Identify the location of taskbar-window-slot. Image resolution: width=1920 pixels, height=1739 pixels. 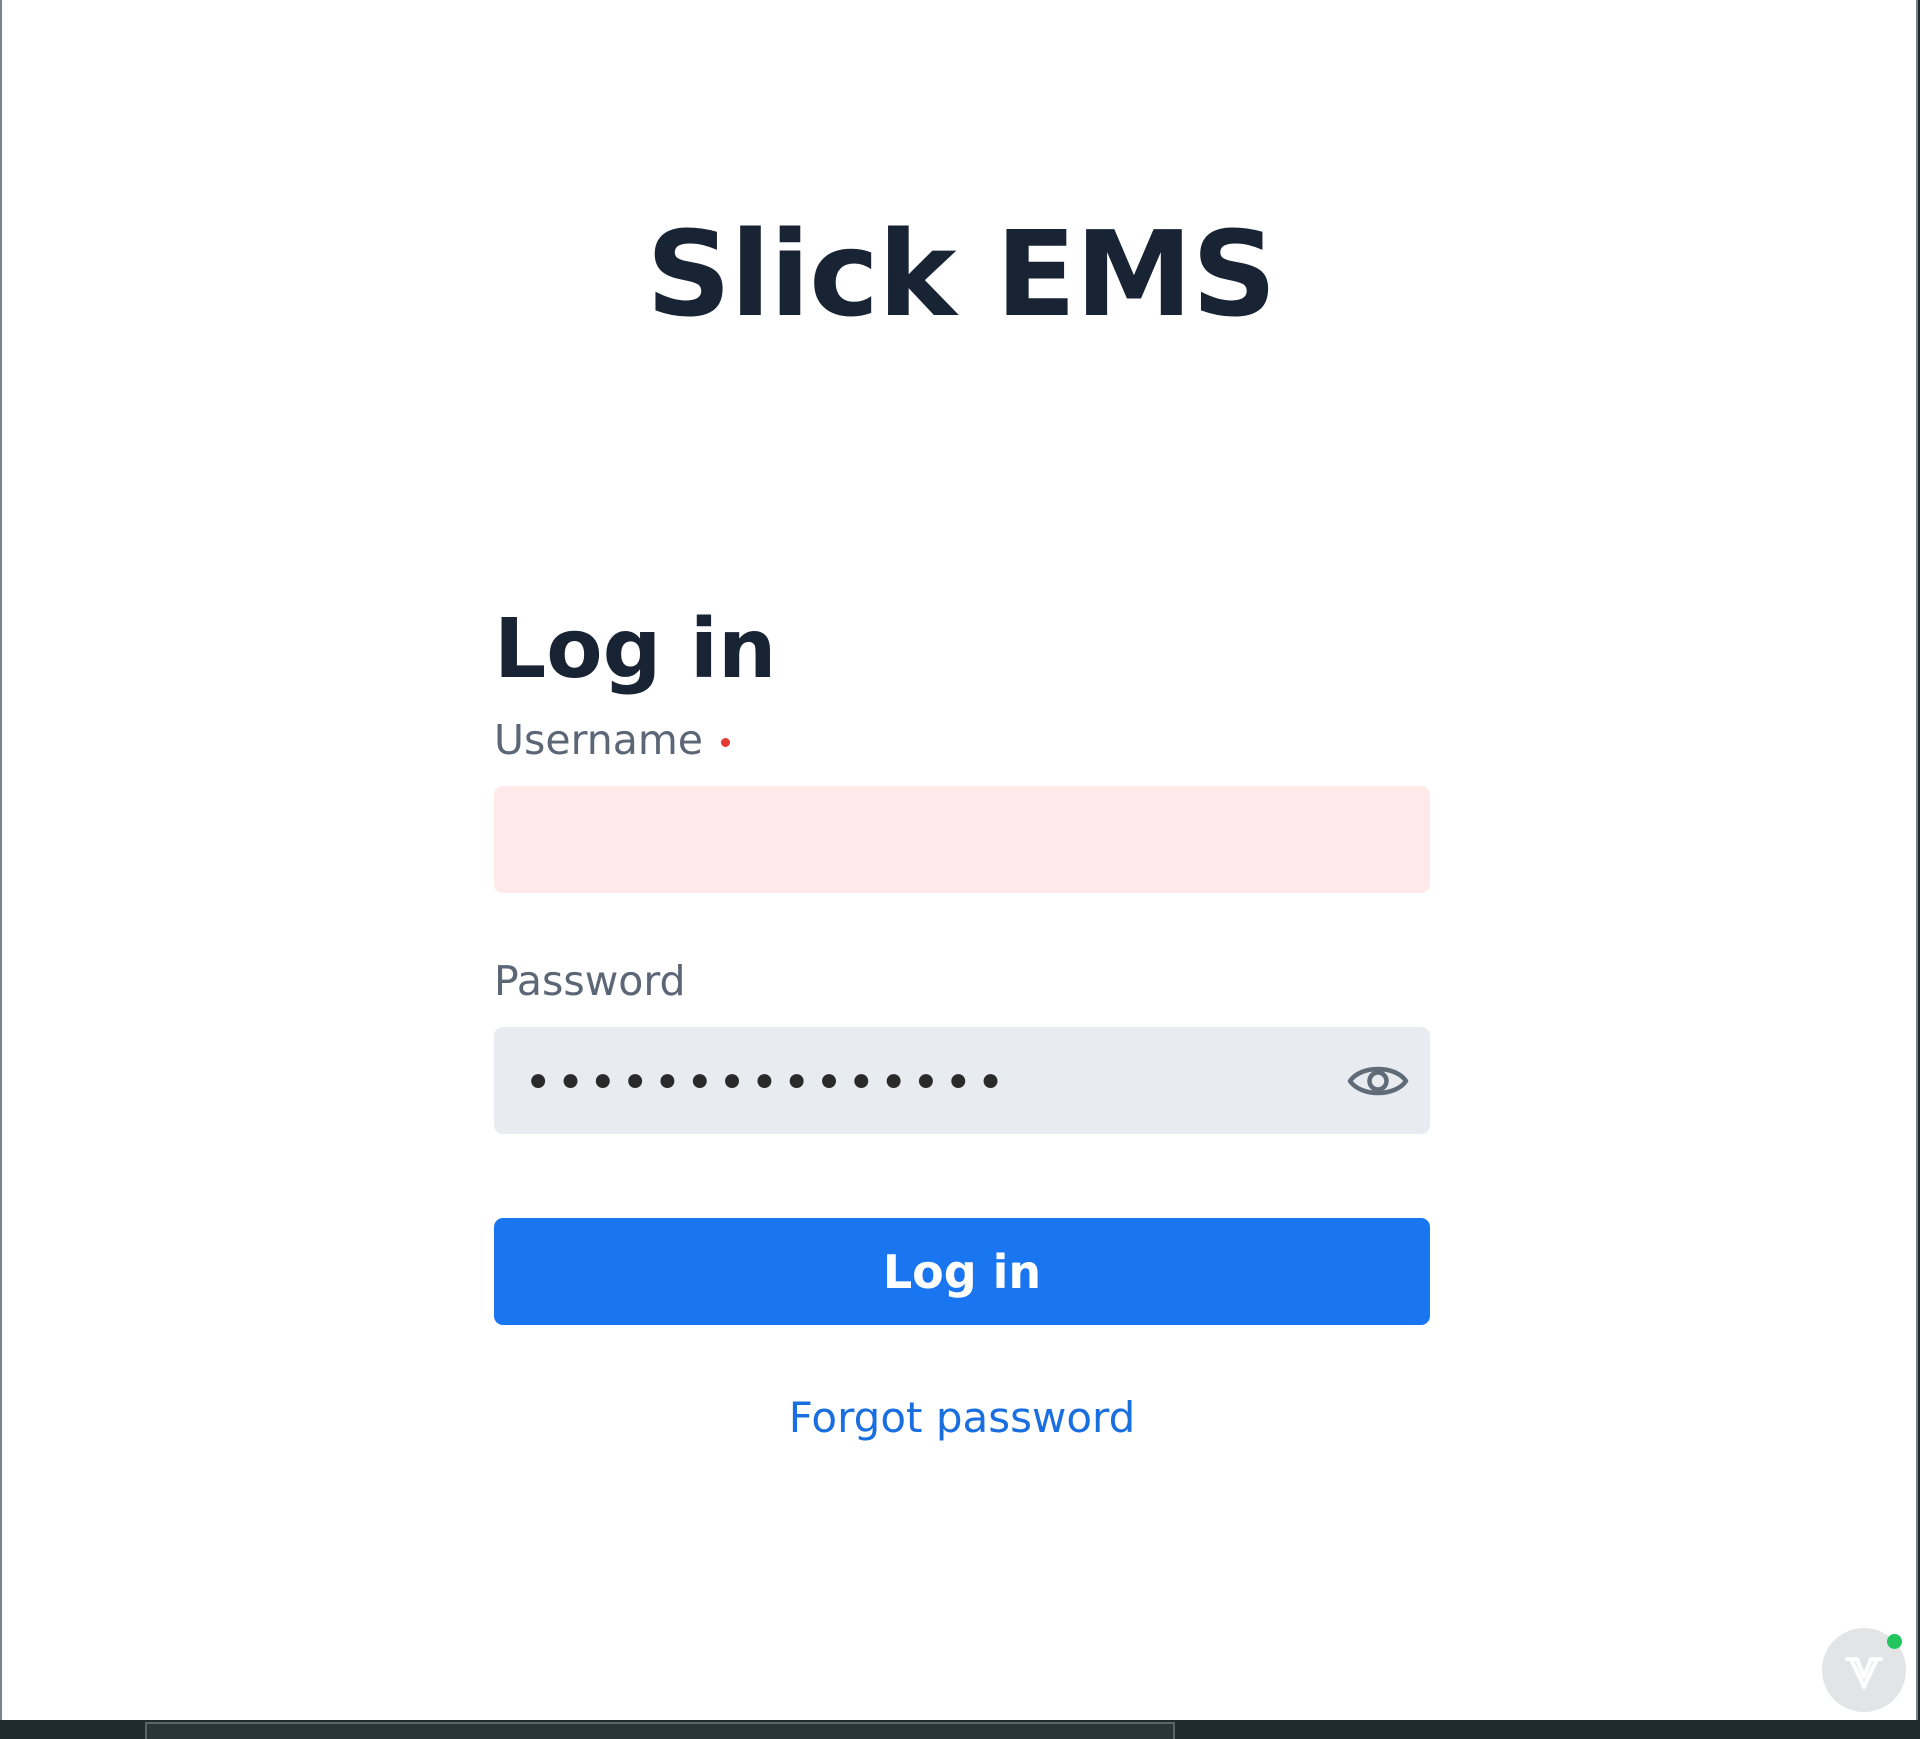
(660, 1730).